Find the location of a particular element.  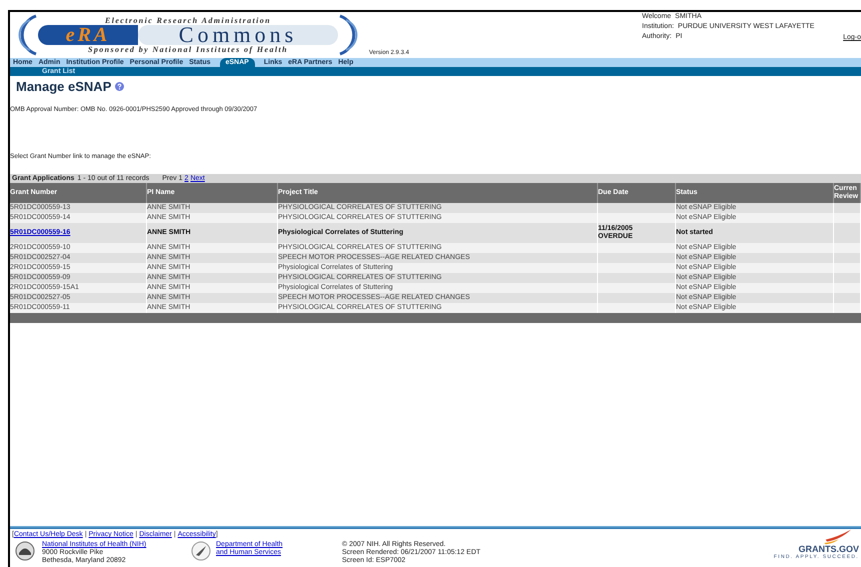

logo-mark: eRA is located at coordinates (88, 34).